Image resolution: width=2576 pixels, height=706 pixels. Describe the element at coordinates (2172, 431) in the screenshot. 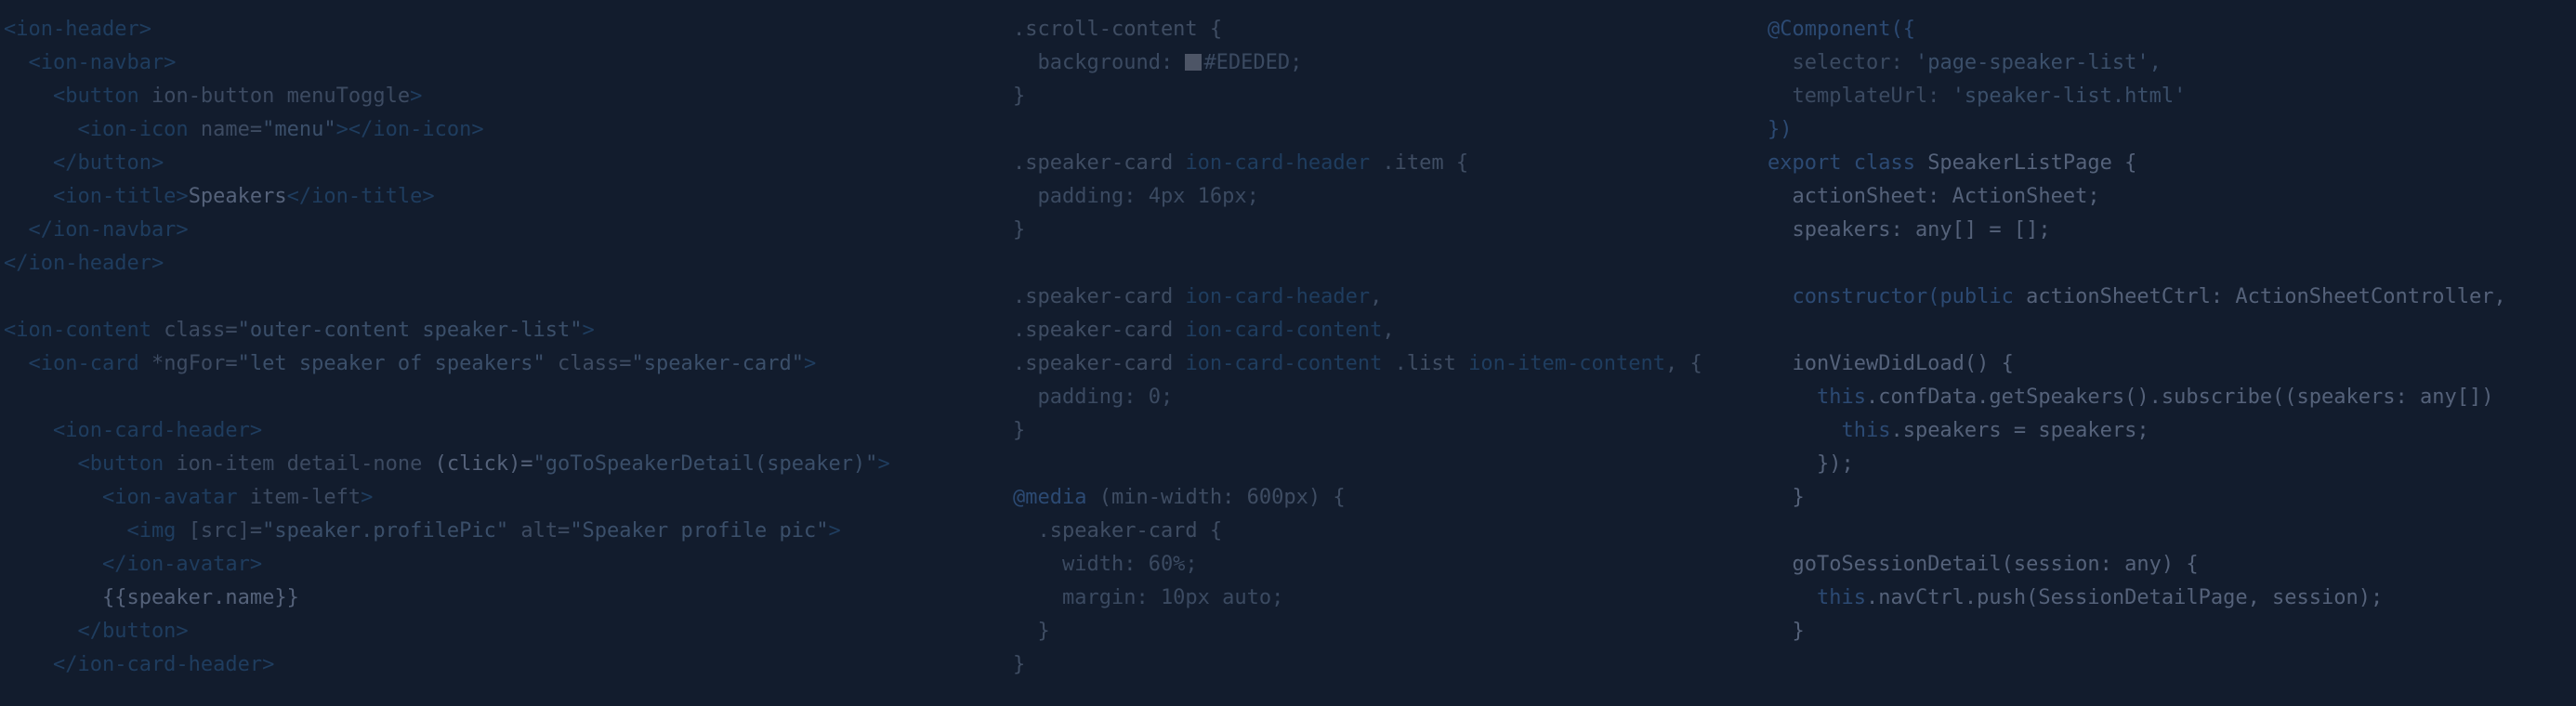

I see `code-line: this.speakers = speakers;` at that location.